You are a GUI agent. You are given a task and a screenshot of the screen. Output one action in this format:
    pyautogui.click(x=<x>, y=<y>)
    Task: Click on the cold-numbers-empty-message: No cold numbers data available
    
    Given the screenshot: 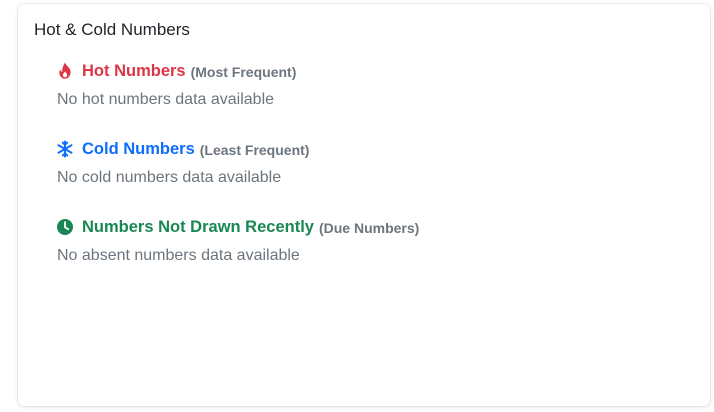 What is the action you would take?
    pyautogui.click(x=169, y=177)
    